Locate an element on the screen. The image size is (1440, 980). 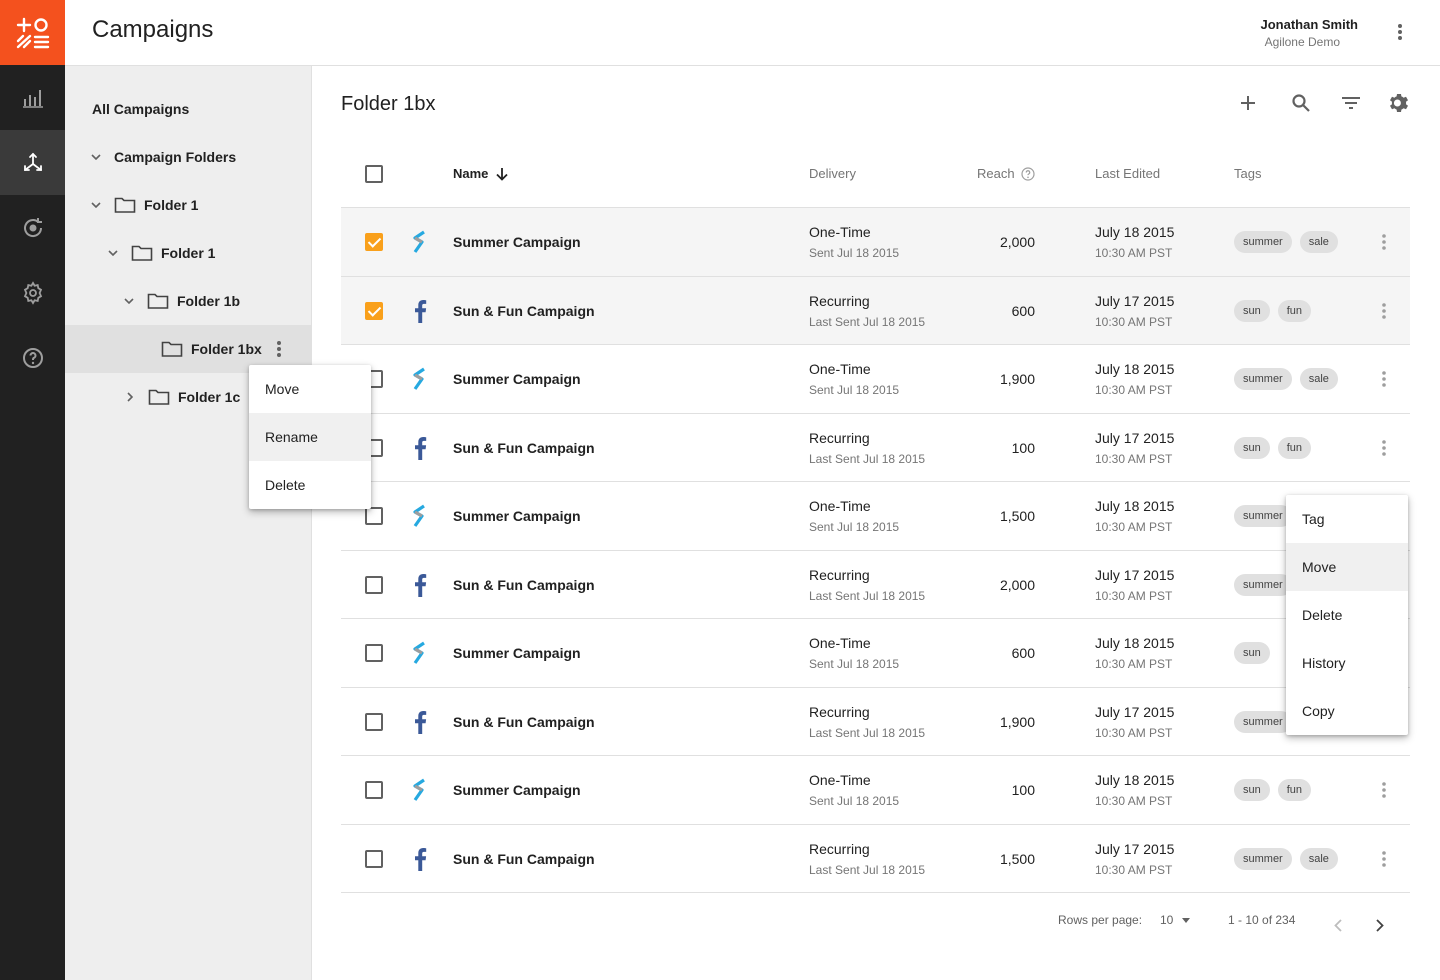
sidebar-folder-1b: Folder 1b is located at coordinates (188, 301).